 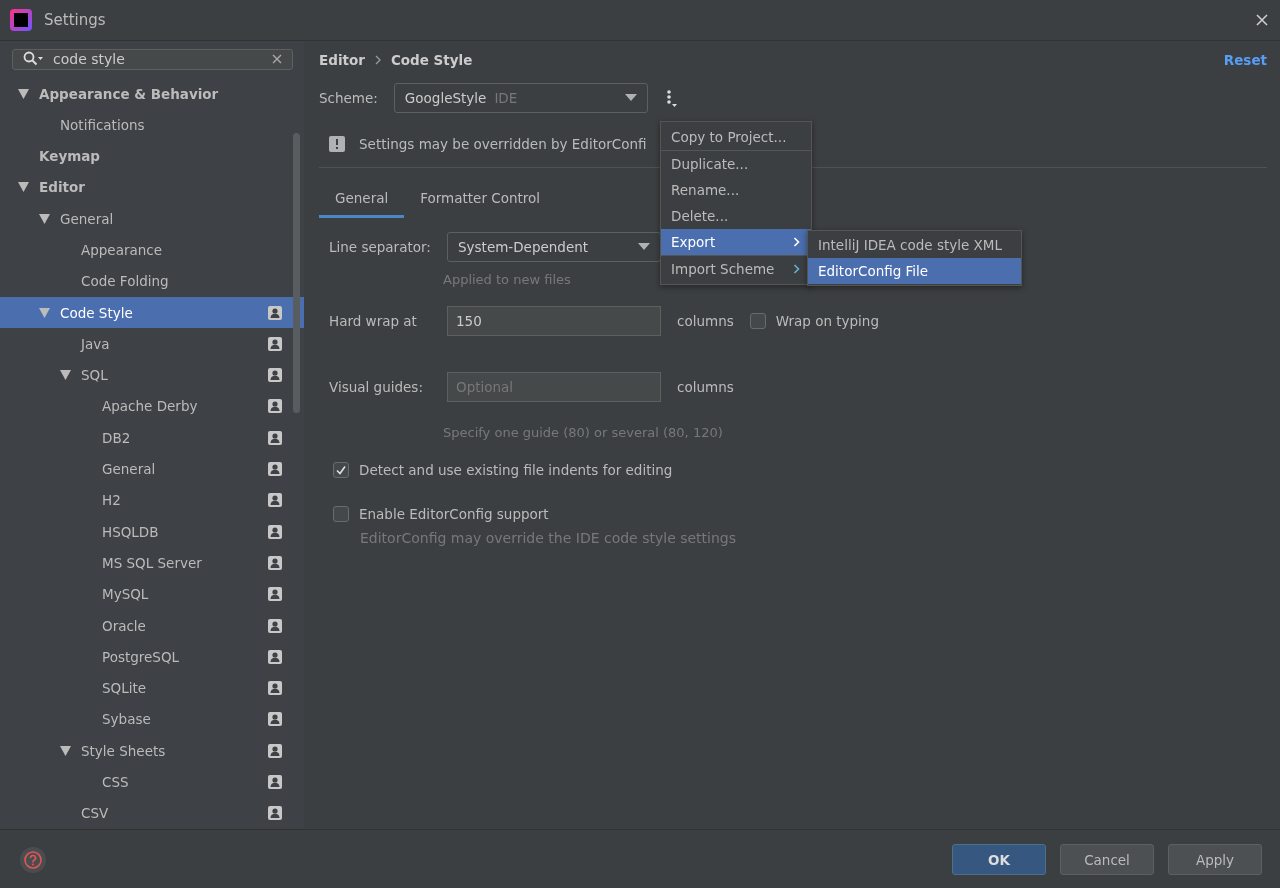 What do you see at coordinates (152, 187) in the screenshot?
I see `tree-item: Editor` at bounding box center [152, 187].